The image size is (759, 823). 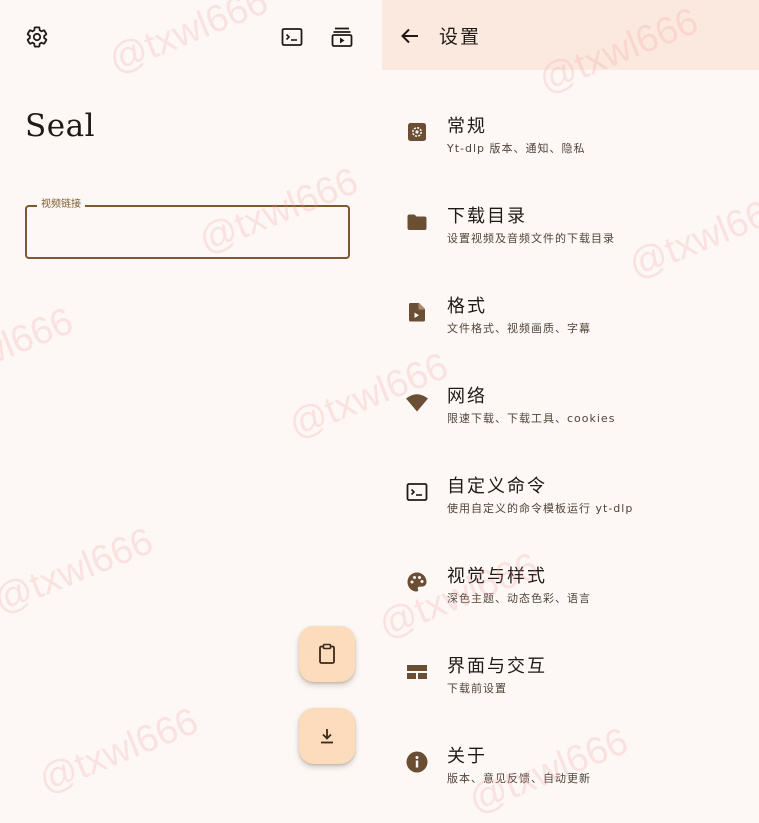 I want to click on folder-icon, so click(x=417, y=222).